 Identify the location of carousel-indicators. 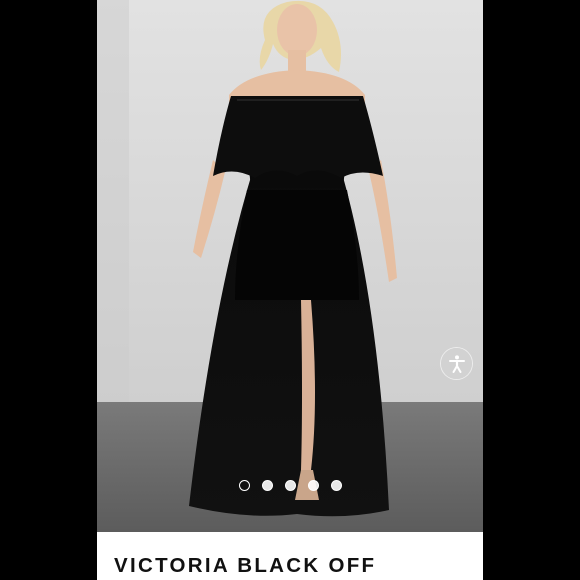
(290, 487).